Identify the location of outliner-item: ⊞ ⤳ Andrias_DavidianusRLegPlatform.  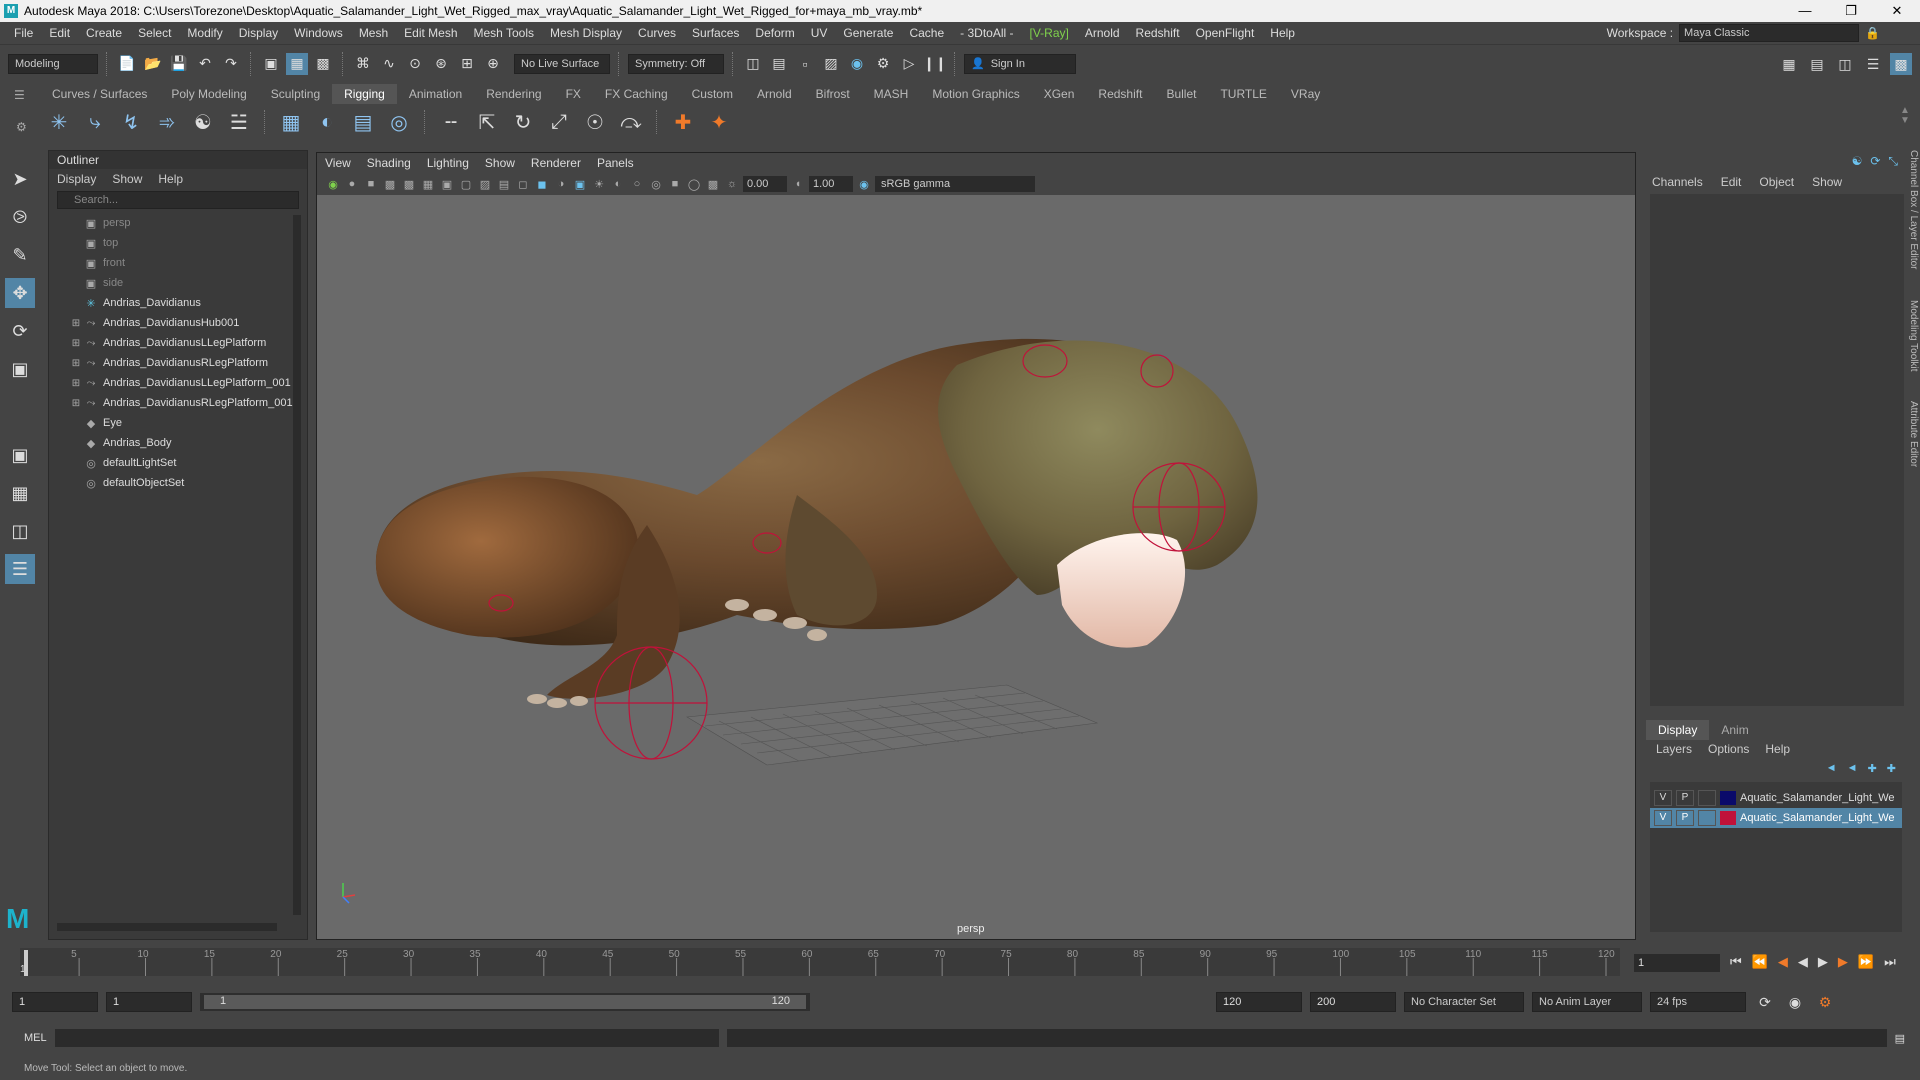
(178, 363).